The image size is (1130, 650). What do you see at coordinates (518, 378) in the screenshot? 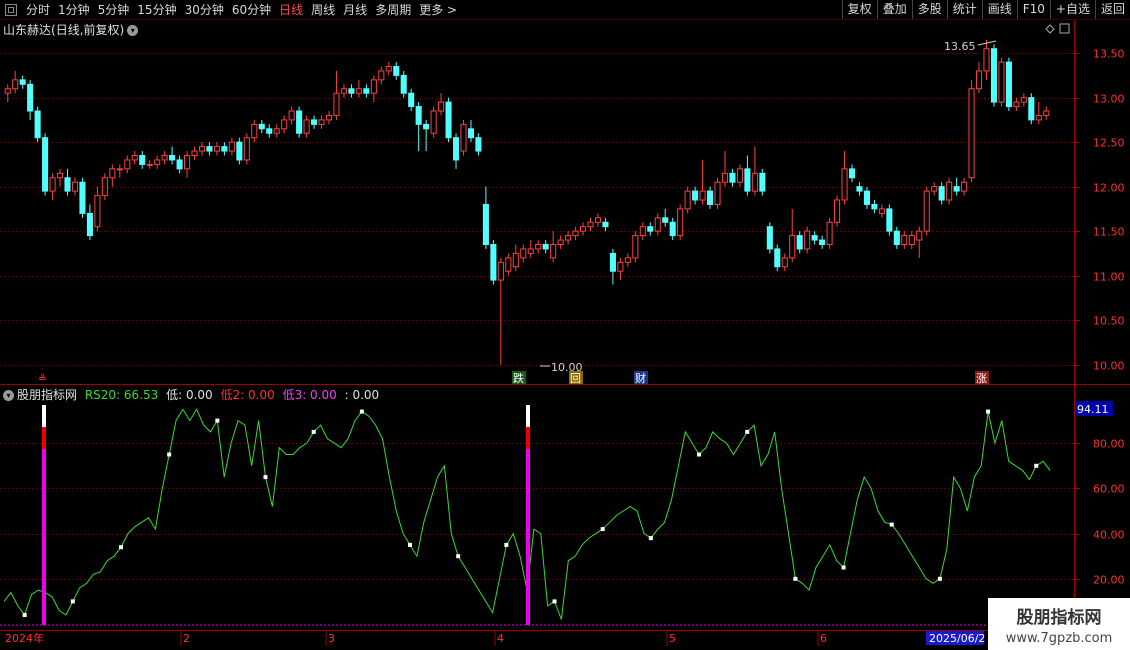
I see `event-marker-die: 跌` at bounding box center [518, 378].